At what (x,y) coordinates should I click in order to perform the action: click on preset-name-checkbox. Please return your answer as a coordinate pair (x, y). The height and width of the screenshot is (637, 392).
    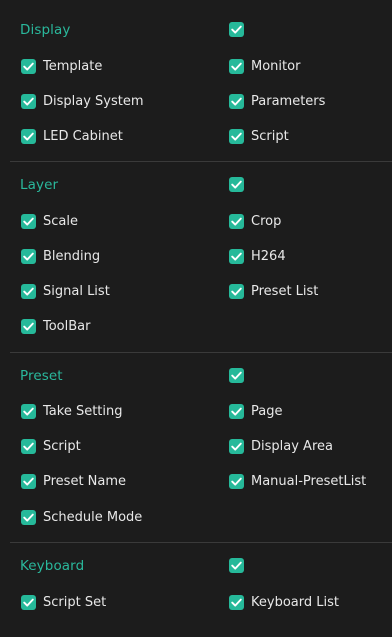
    Looking at the image, I should click on (28, 481).